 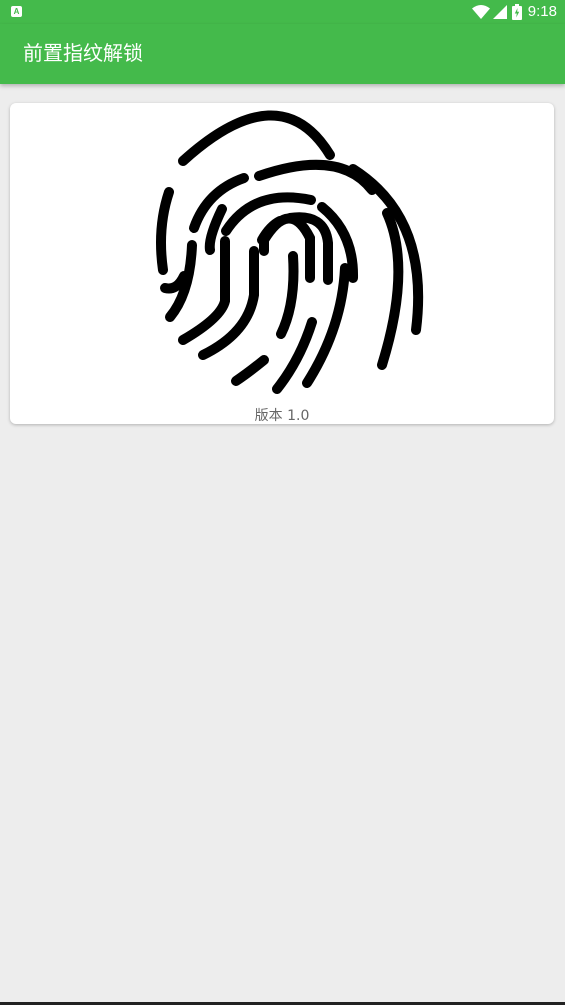 What do you see at coordinates (83, 53) in the screenshot?
I see `app-title: 前置指纹解锁` at bounding box center [83, 53].